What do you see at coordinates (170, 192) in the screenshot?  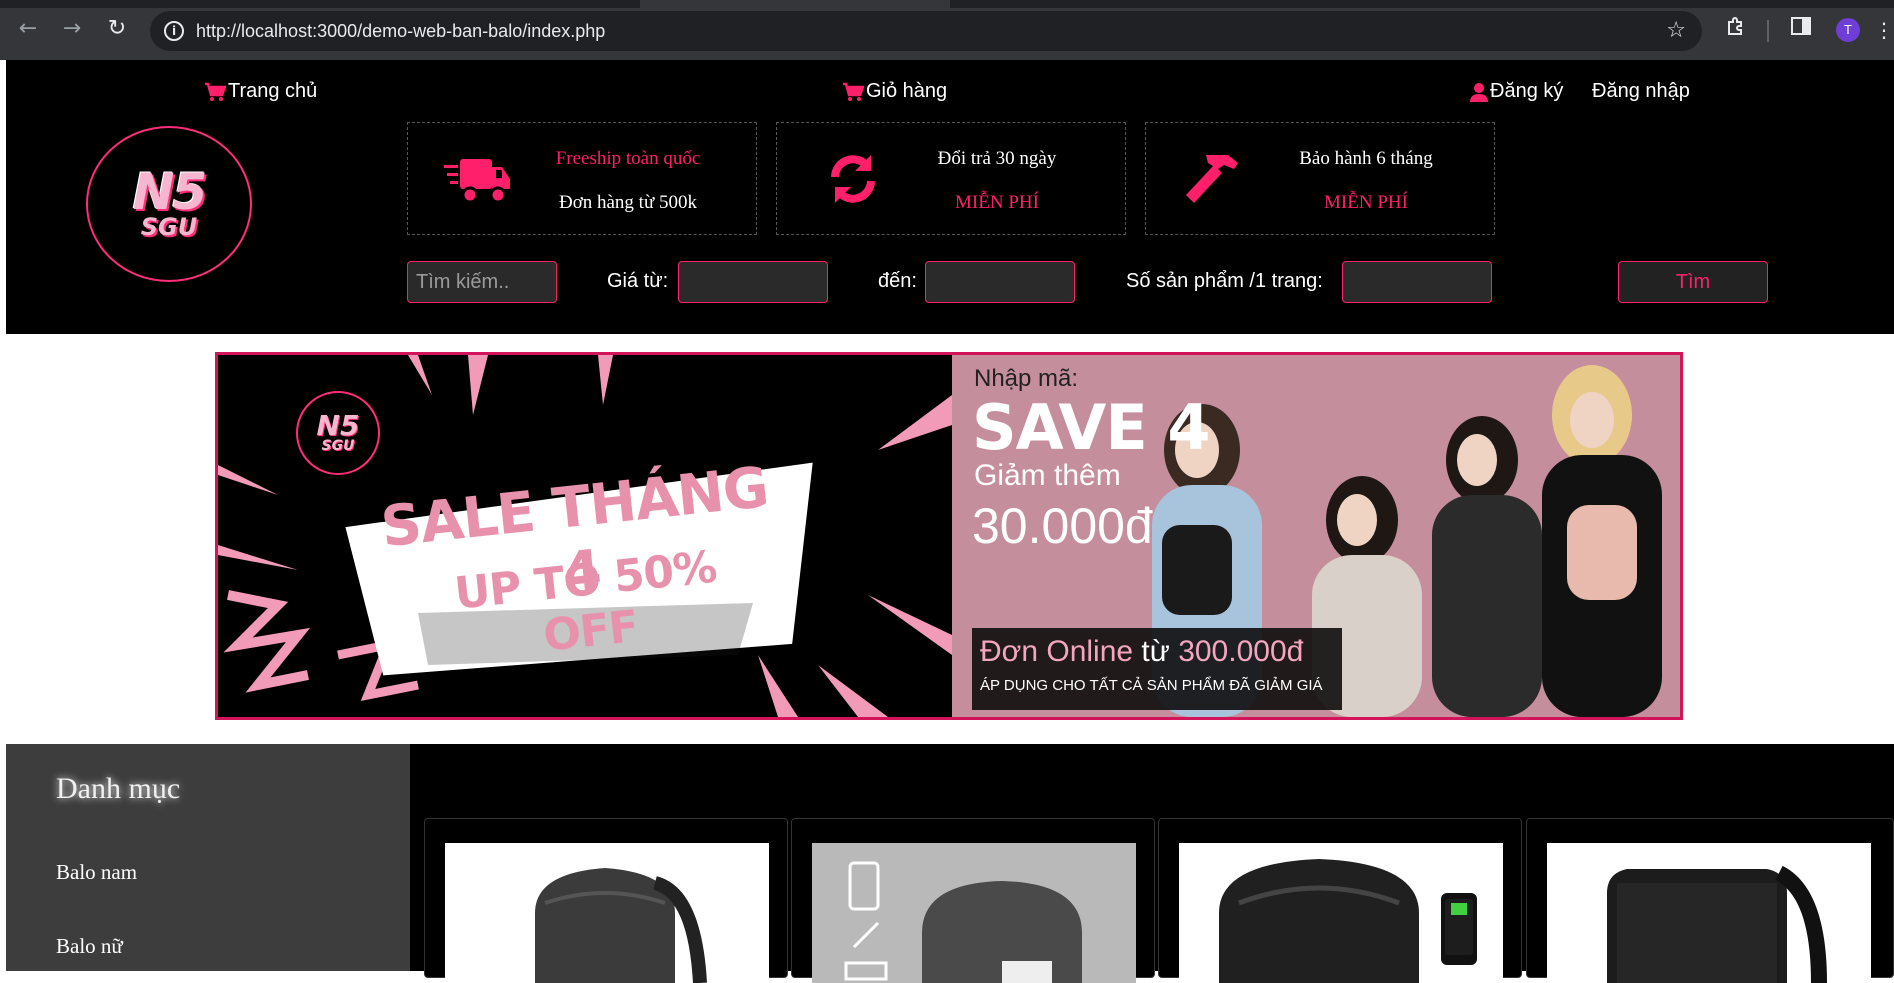 I see `logo-text-n5: N5` at bounding box center [170, 192].